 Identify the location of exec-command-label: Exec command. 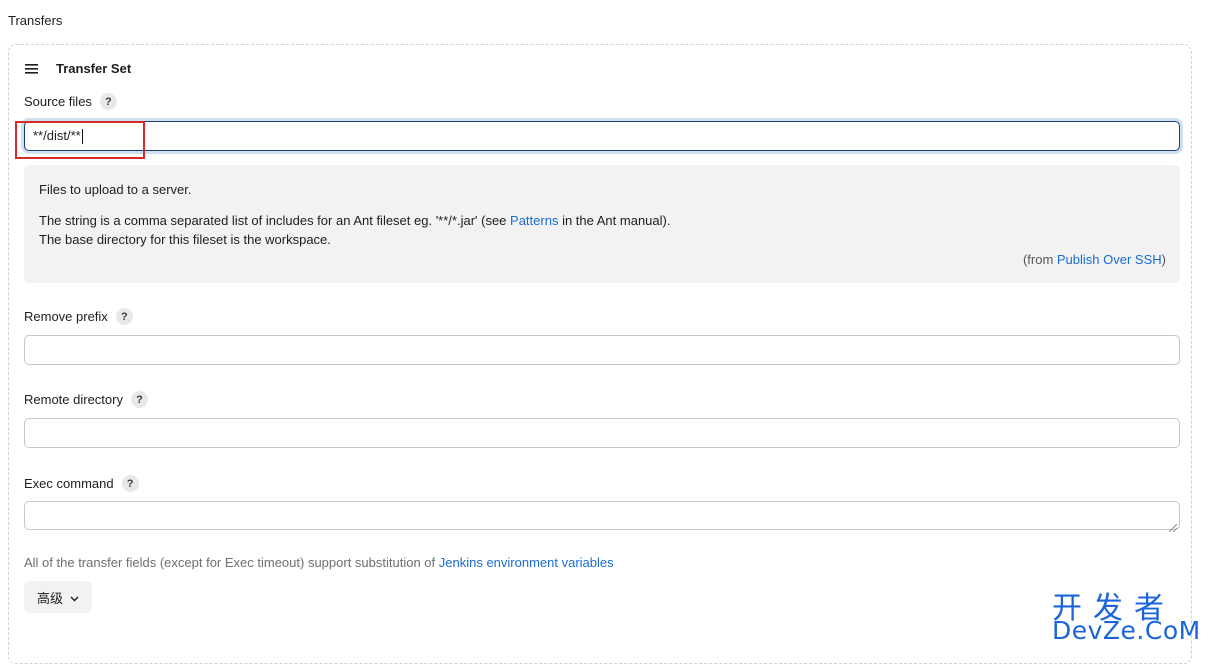
(69, 483).